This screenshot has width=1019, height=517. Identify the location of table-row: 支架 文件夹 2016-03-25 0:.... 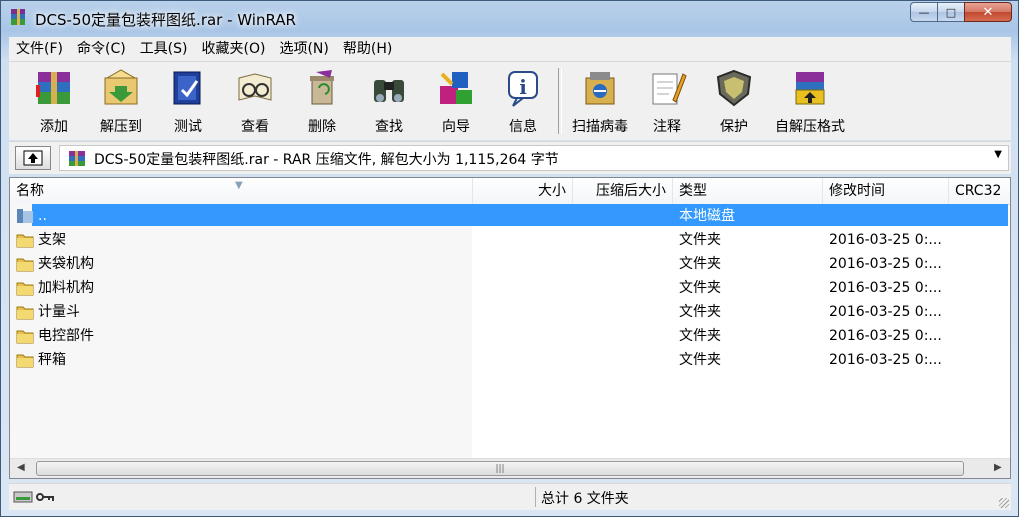
(510, 240).